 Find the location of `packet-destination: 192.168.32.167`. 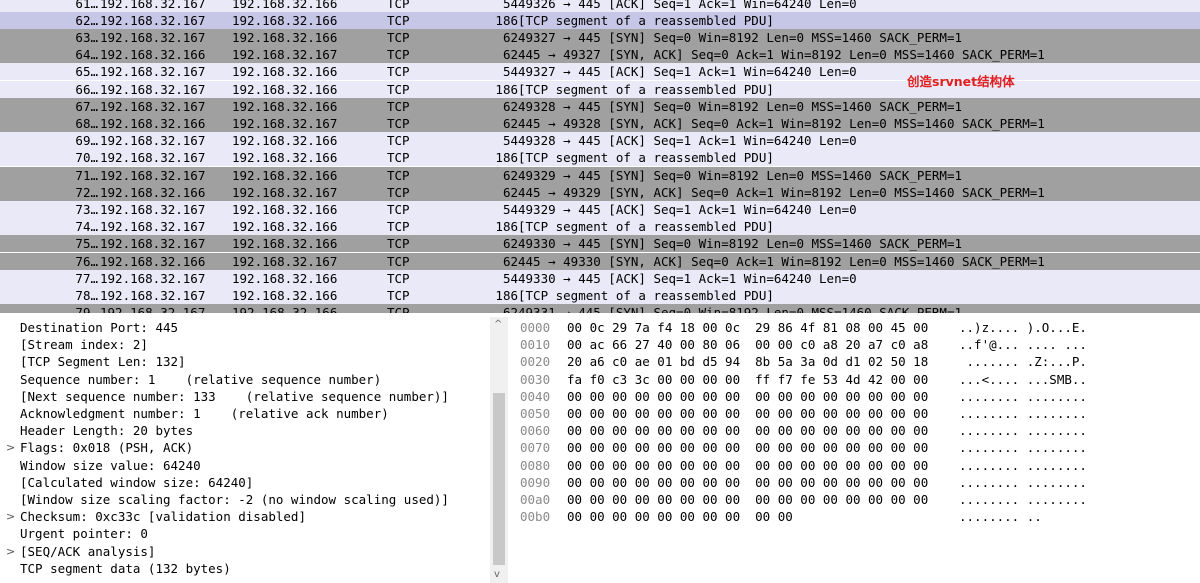

packet-destination: 192.168.32.167 is located at coordinates (285, 192).